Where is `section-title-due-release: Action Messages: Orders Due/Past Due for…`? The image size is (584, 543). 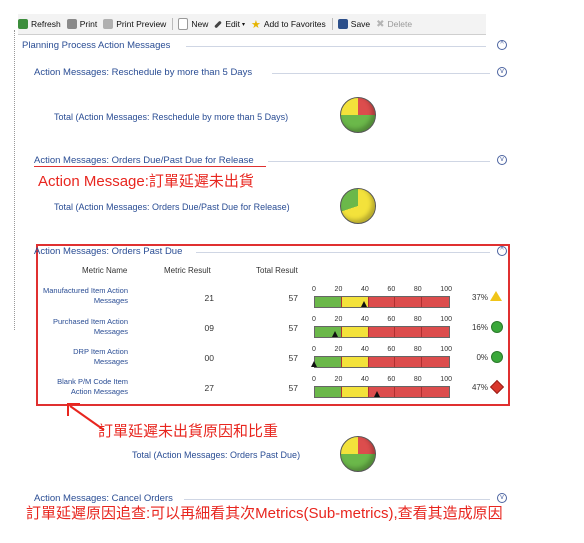 section-title-due-release: Action Messages: Orders Due/Past Due for… is located at coordinates (144, 160).